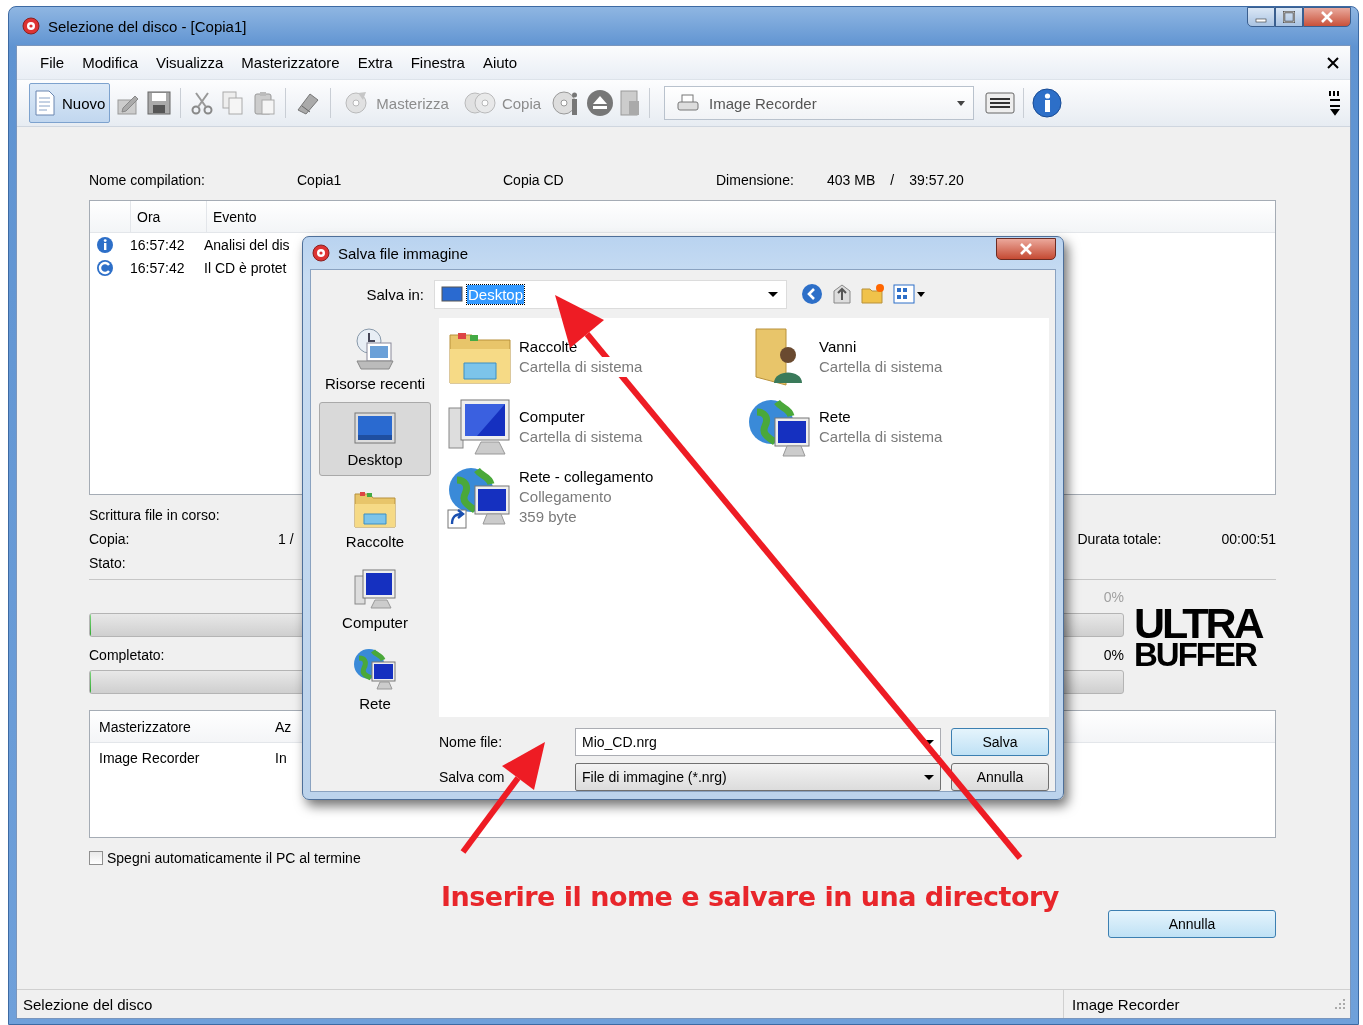 The width and height of the screenshot is (1363, 1025). Describe the element at coordinates (597, 427) in the screenshot. I see `list-entry: Computer Cartella di sistema` at that location.